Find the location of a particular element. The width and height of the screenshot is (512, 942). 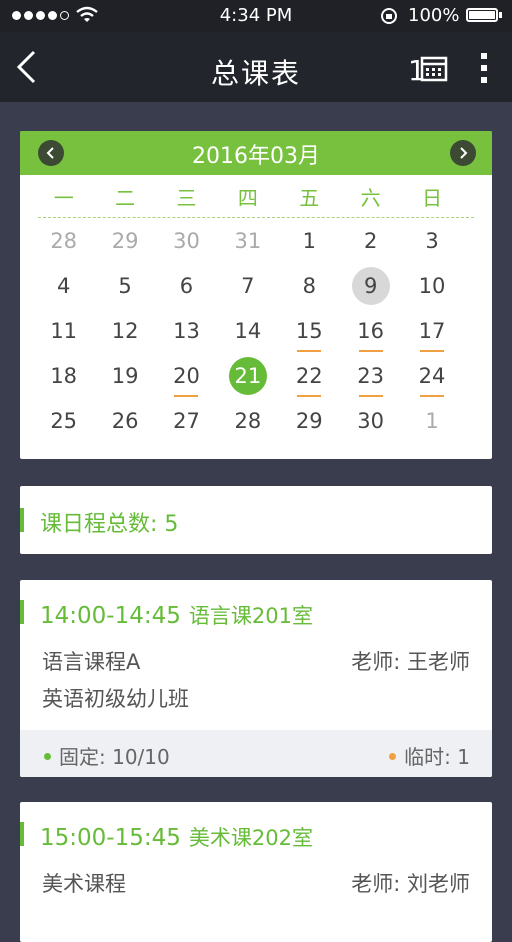

calendar-day: 5 is located at coordinates (125, 286).